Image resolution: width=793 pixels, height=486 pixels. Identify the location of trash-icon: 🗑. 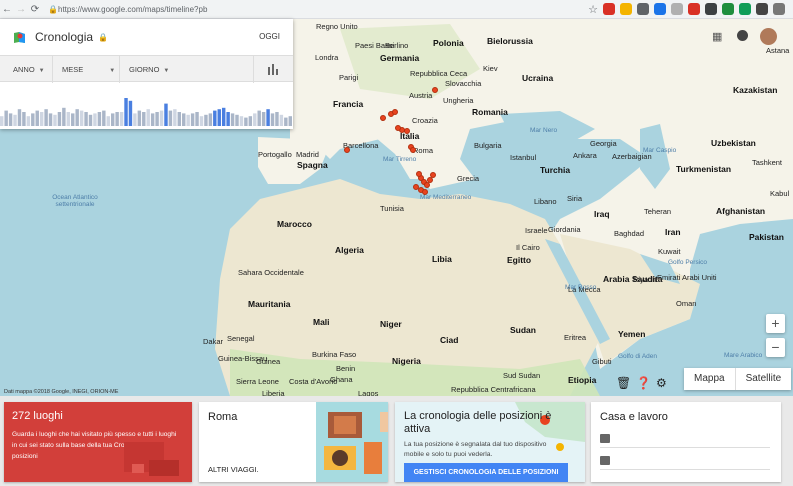
(623, 383).